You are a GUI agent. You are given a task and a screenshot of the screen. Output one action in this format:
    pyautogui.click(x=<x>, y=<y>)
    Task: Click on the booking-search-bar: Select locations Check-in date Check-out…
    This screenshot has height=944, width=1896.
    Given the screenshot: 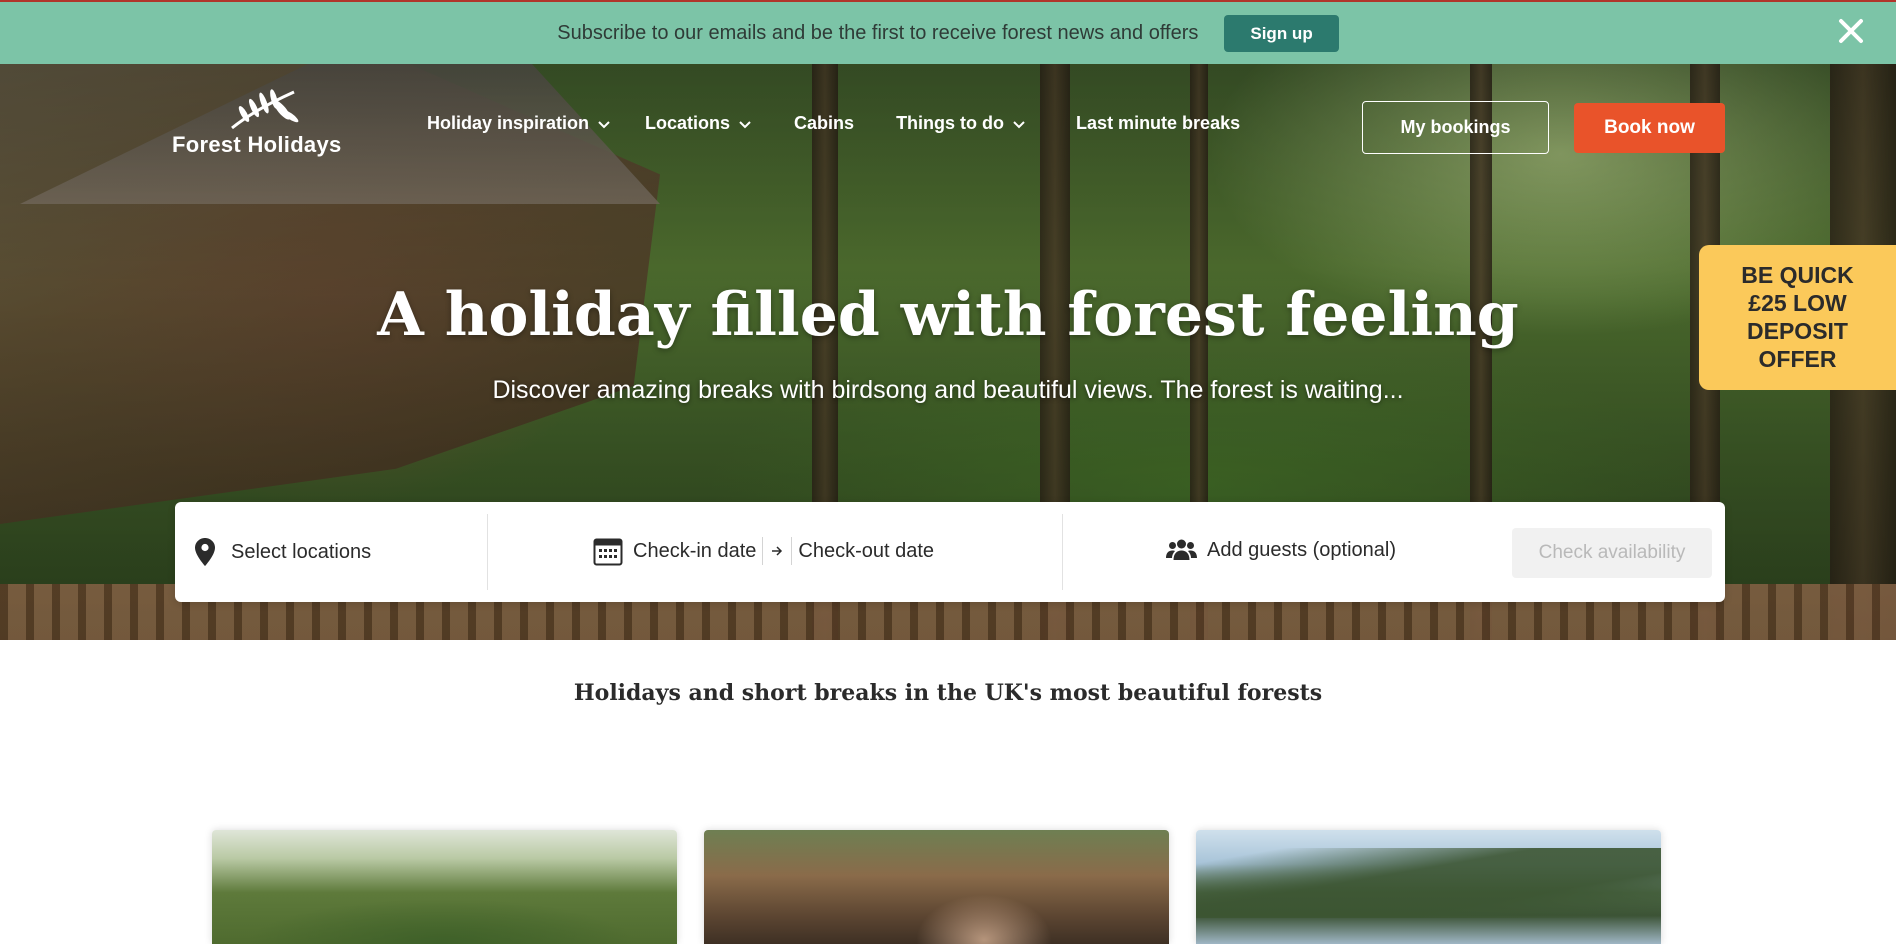 What is the action you would take?
    pyautogui.click(x=950, y=552)
    